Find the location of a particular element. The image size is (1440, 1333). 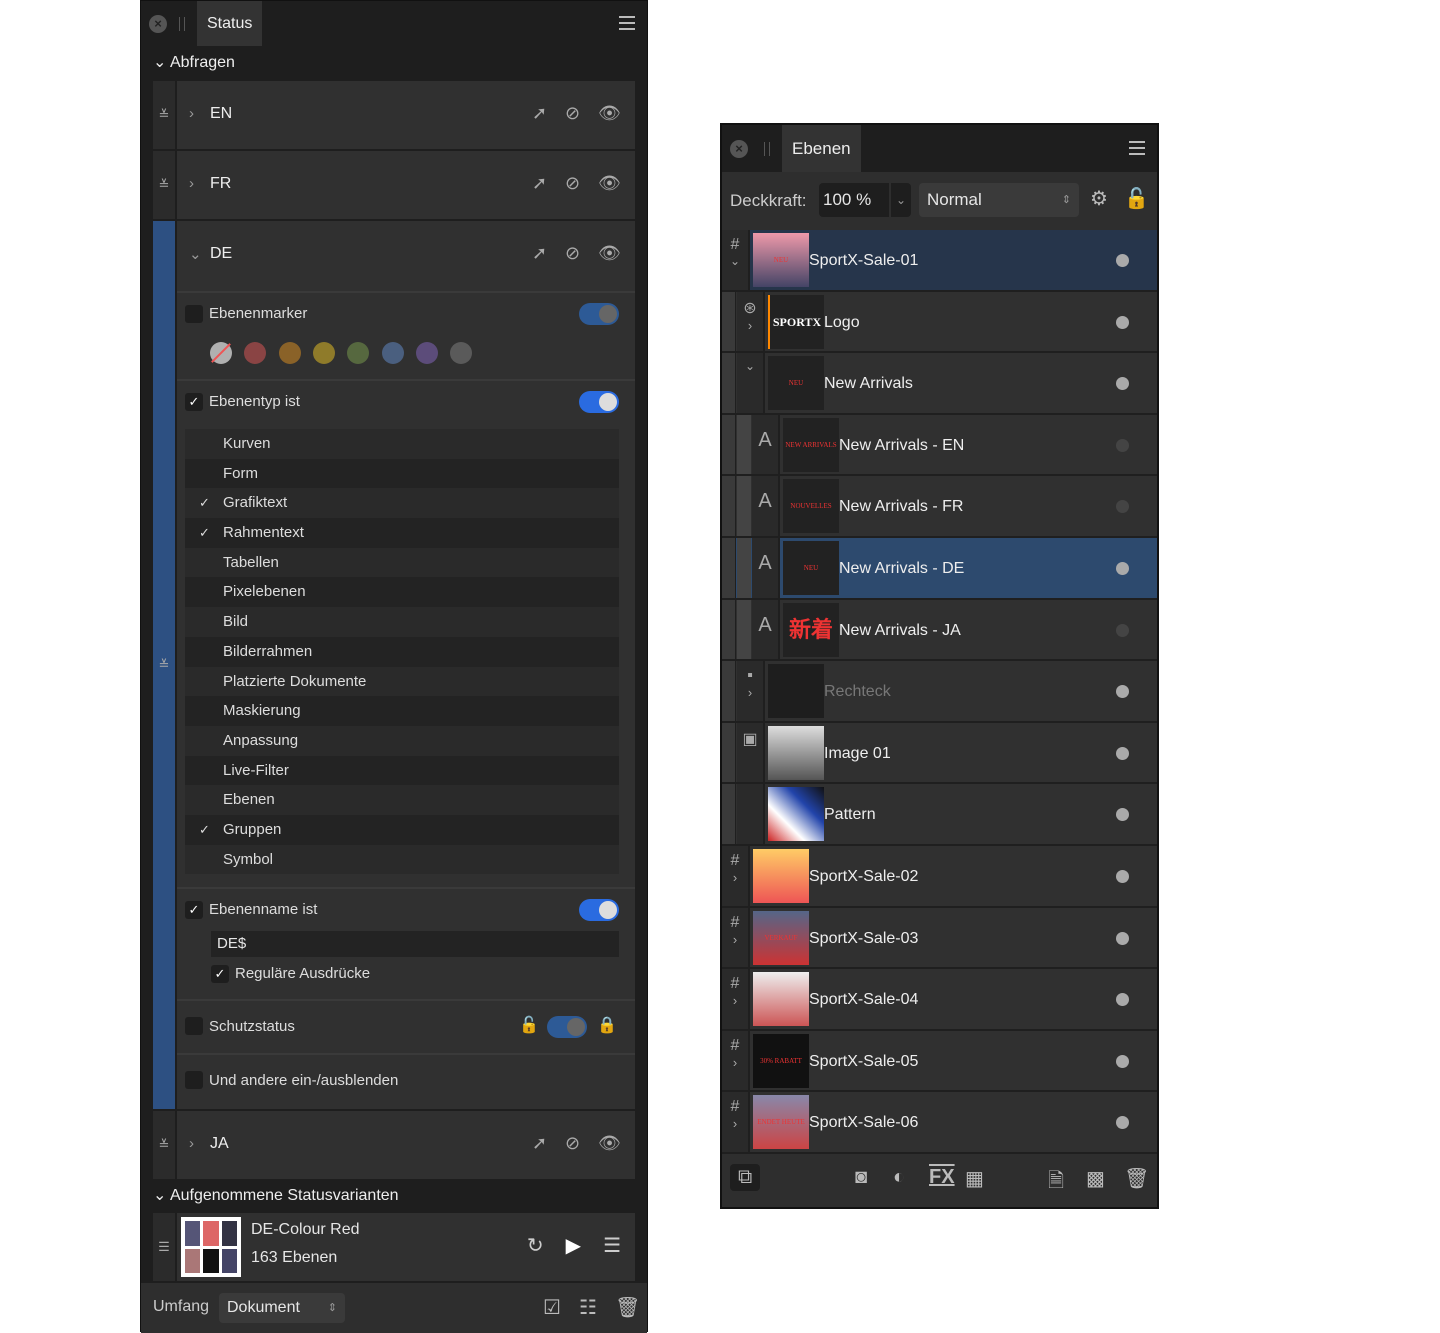

list-icon: ☷ is located at coordinates (588, 1307).